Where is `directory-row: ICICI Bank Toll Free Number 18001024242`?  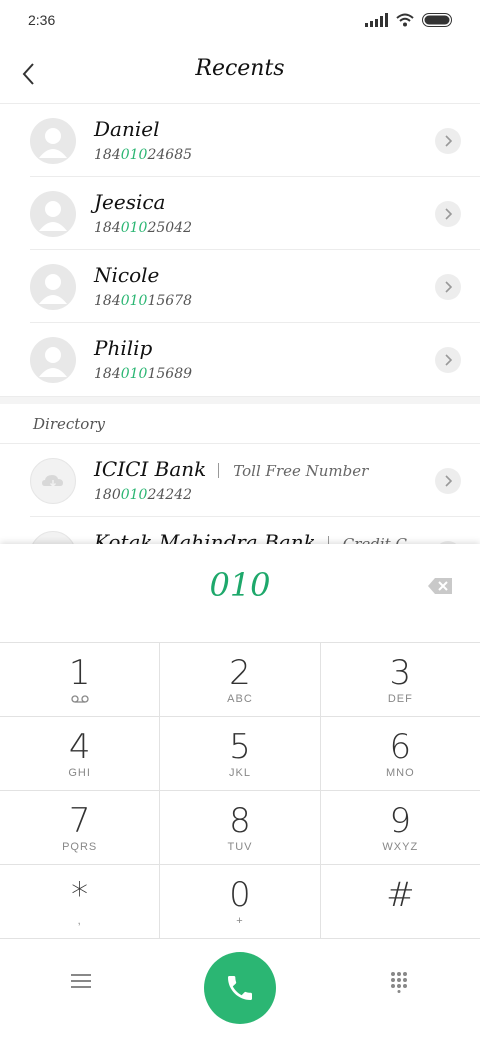
directory-row: ICICI Bank Toll Free Number 18001024242 is located at coordinates (240, 480).